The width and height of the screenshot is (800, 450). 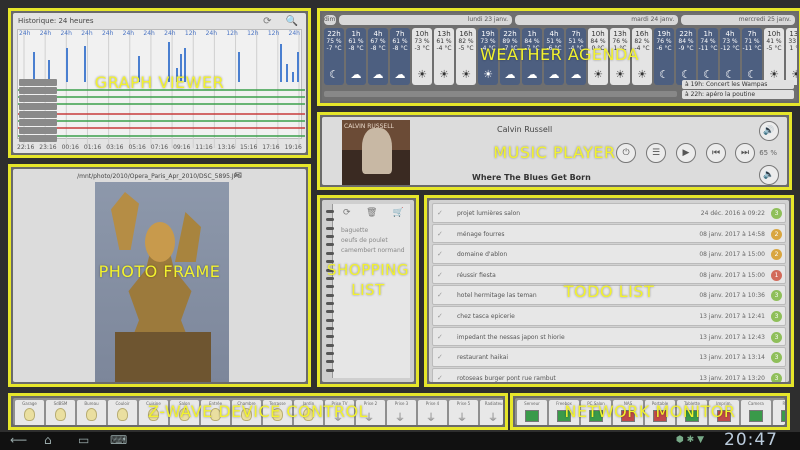 I want to click on zwave-device-button: Terrasse, so click(x=277, y=412).